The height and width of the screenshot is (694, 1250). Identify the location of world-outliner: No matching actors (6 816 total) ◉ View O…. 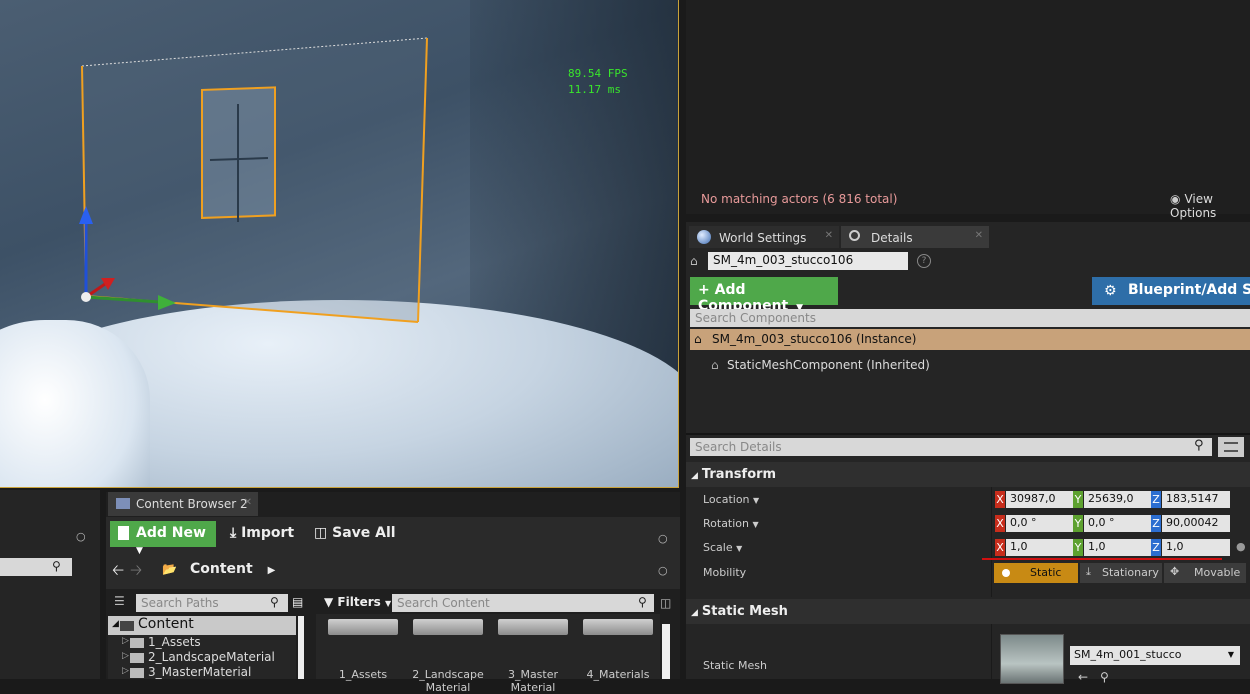
(968, 110).